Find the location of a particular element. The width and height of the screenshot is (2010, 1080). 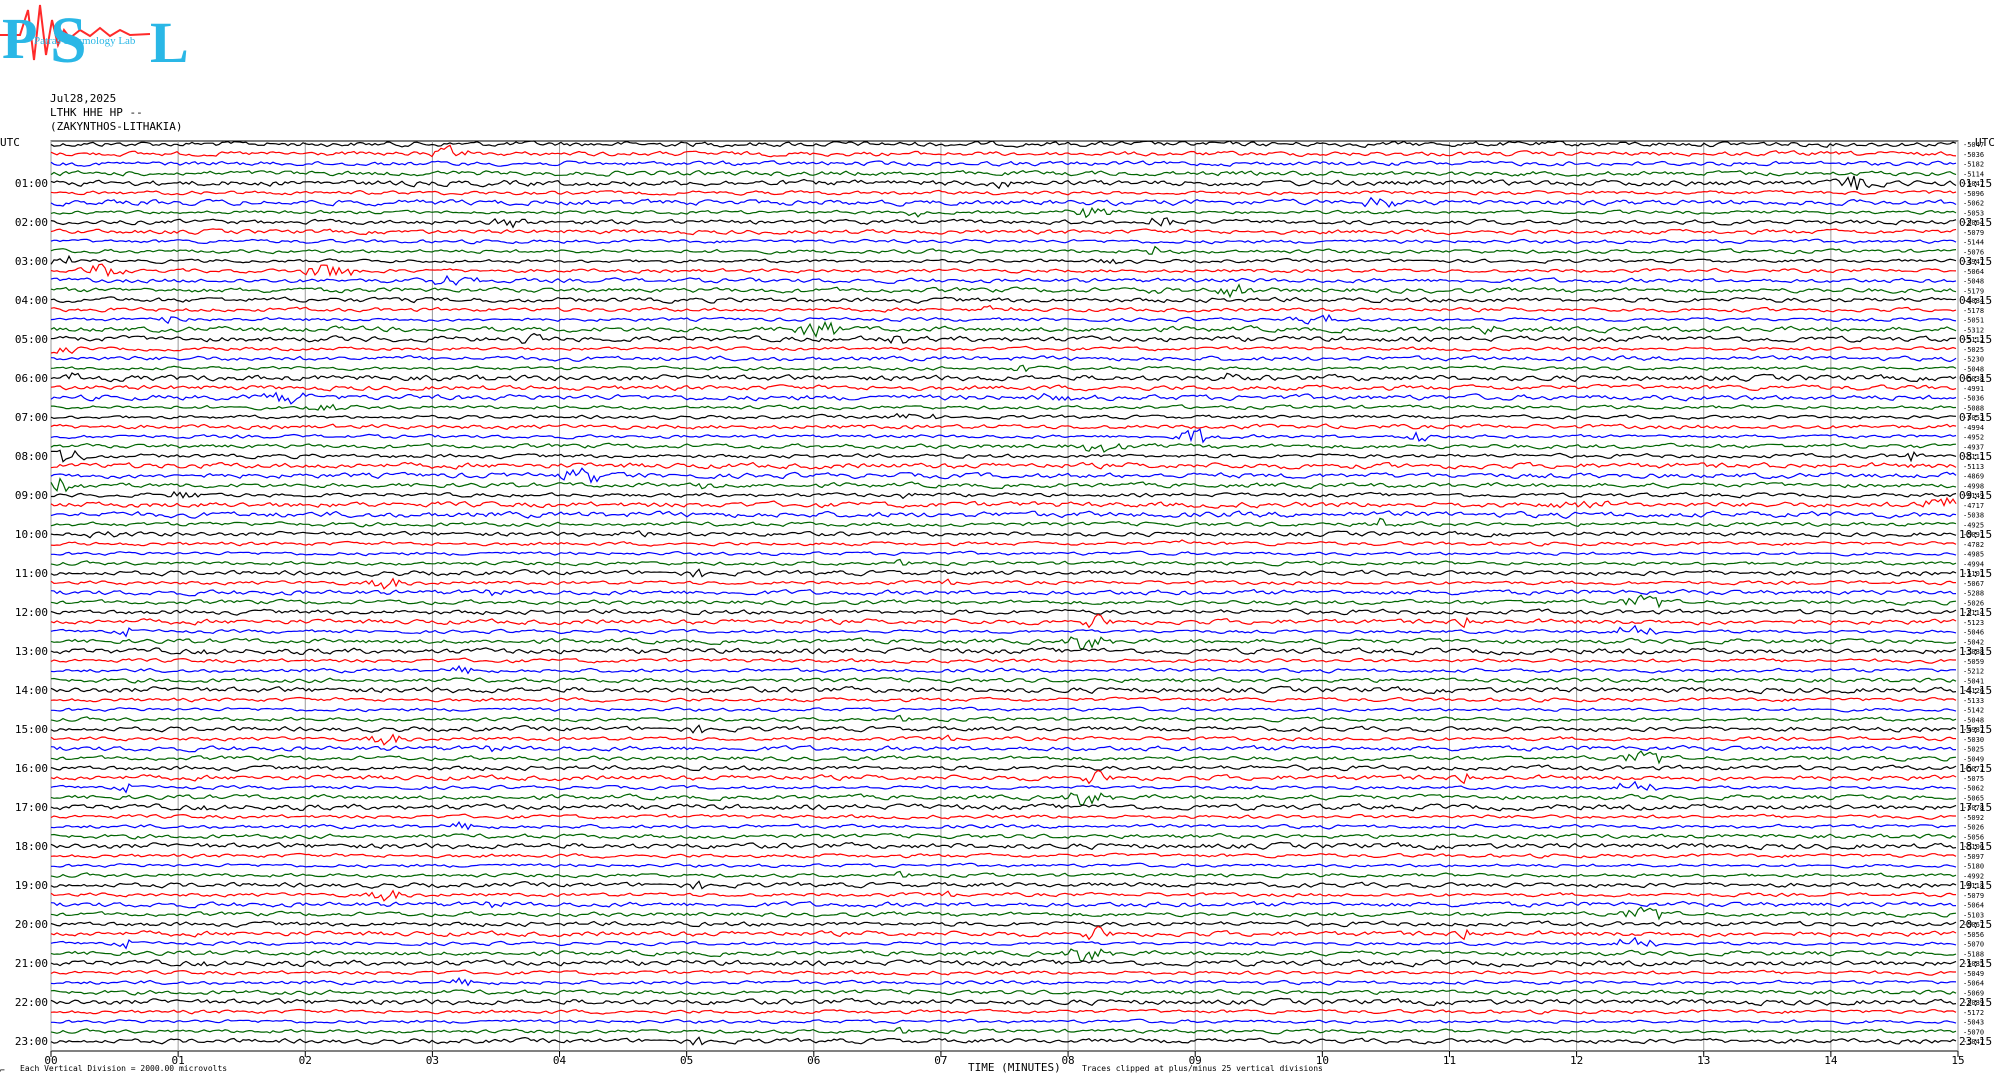

trace-offset-label: -5043 is located at coordinates (1973, 1023).